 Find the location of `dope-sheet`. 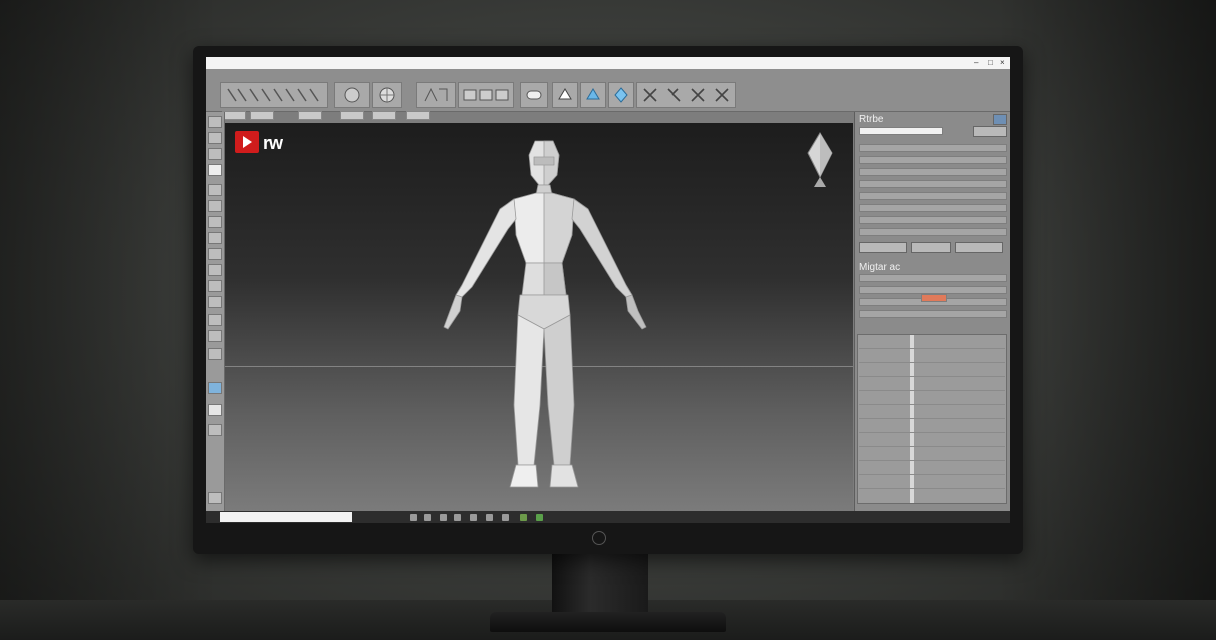

dope-sheet is located at coordinates (932, 419).